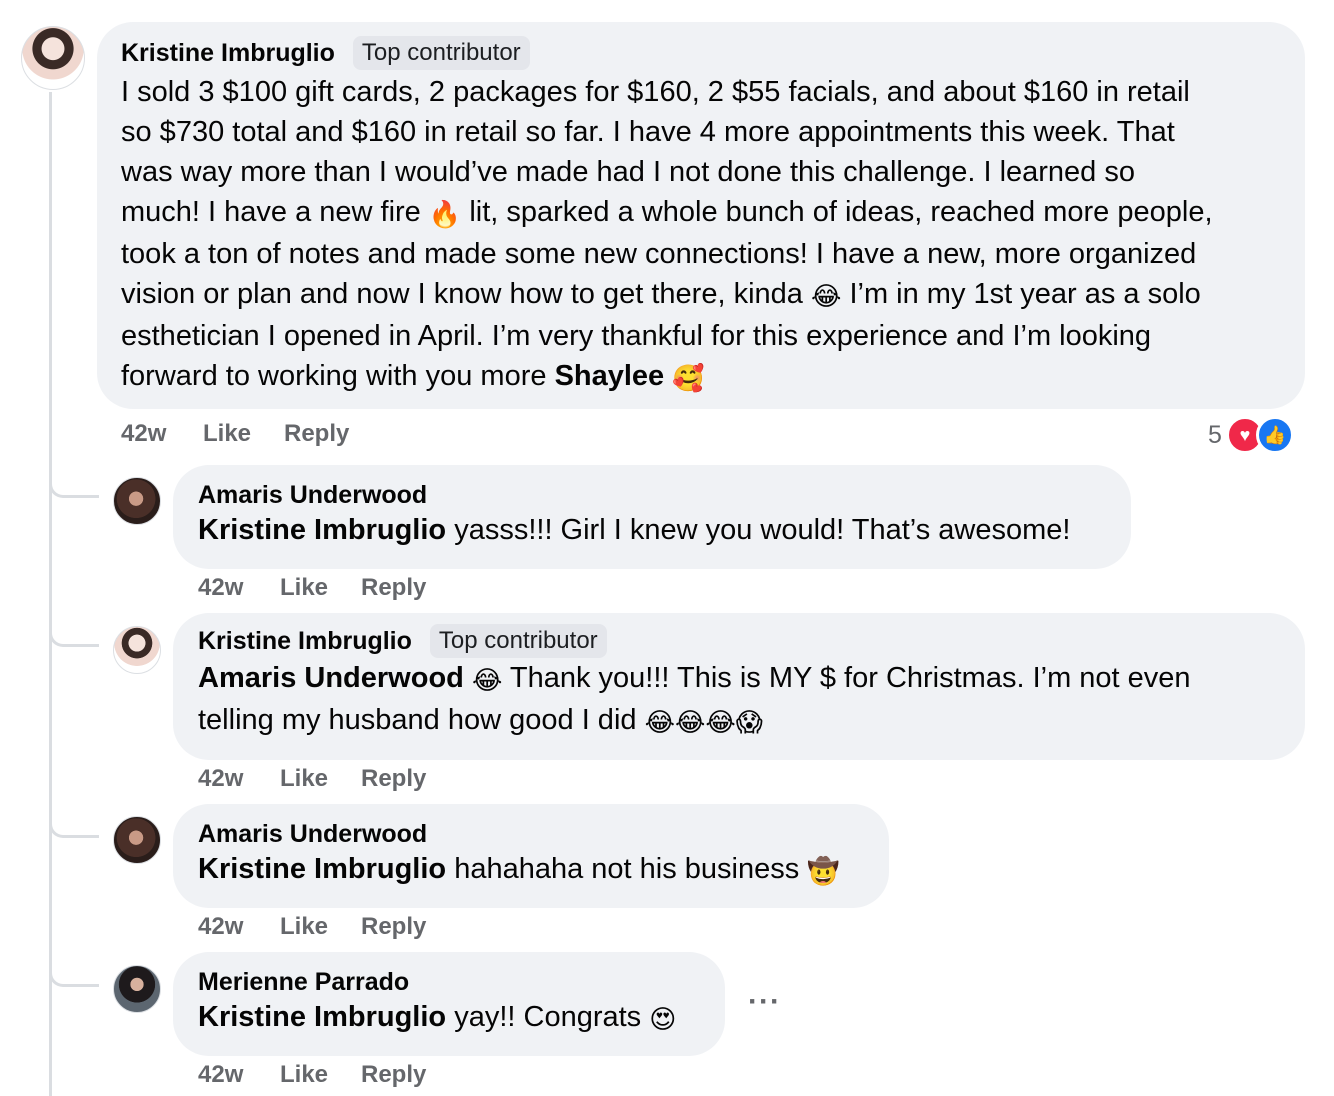  Describe the element at coordinates (449, 982) in the screenshot. I see `comment-header: Merienne Parrado` at that location.